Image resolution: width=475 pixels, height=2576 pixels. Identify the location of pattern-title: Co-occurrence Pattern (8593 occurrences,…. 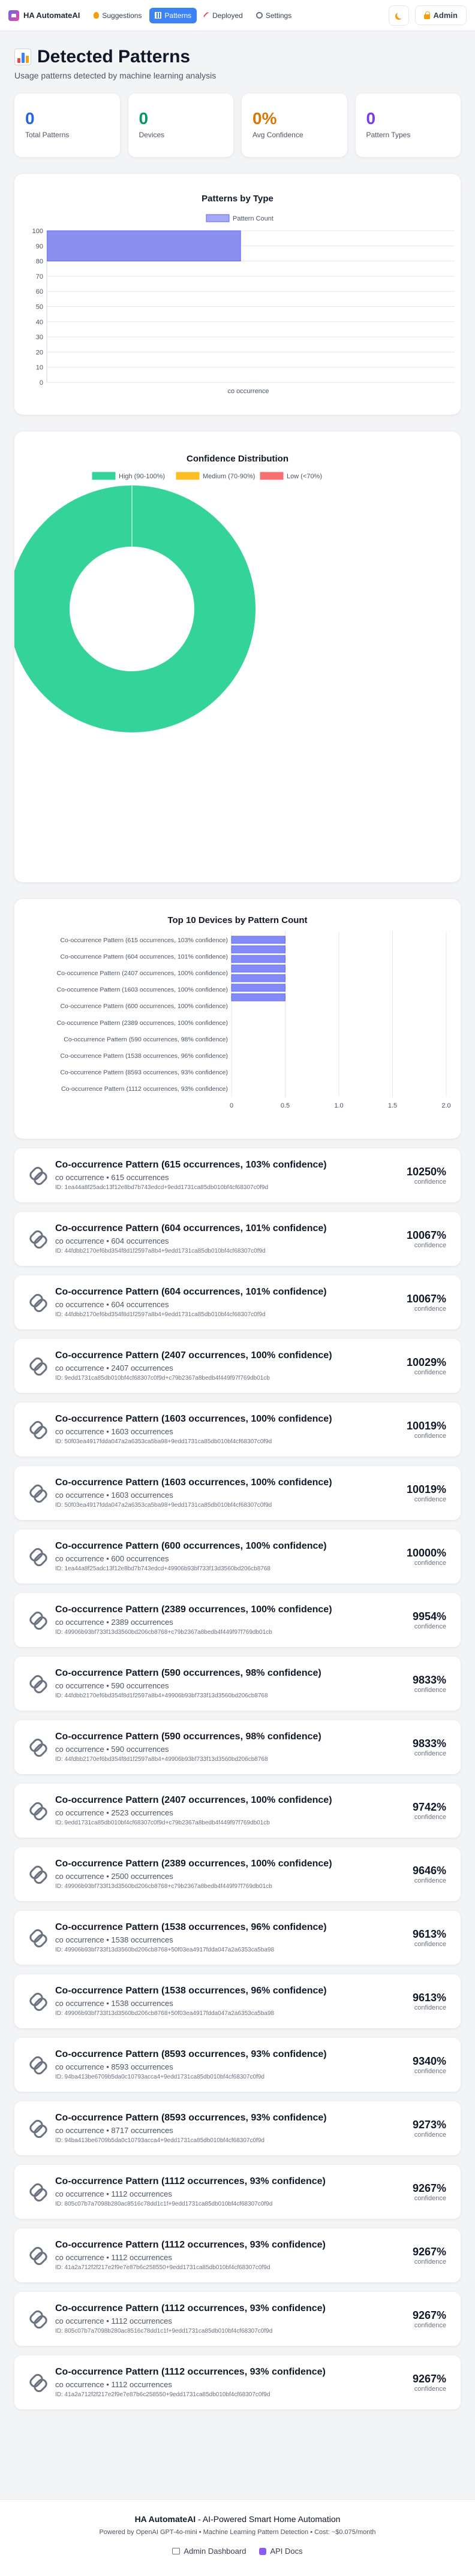
(191, 2118).